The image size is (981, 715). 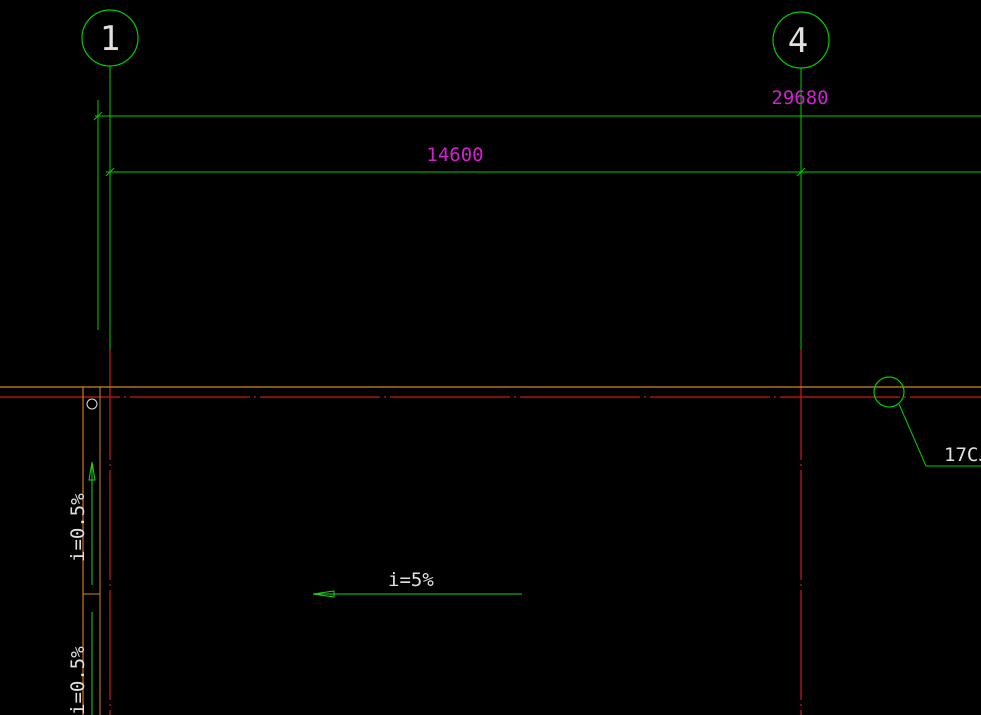 What do you see at coordinates (889, 392) in the screenshot?
I see `callout-circle` at bounding box center [889, 392].